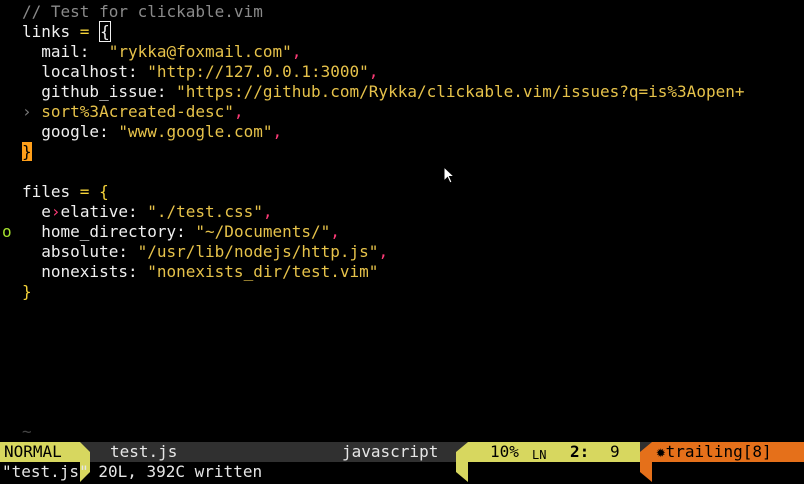 This screenshot has height=484, width=804. Describe the element at coordinates (27, 431) in the screenshot. I see `tilde-marker: ~` at that location.